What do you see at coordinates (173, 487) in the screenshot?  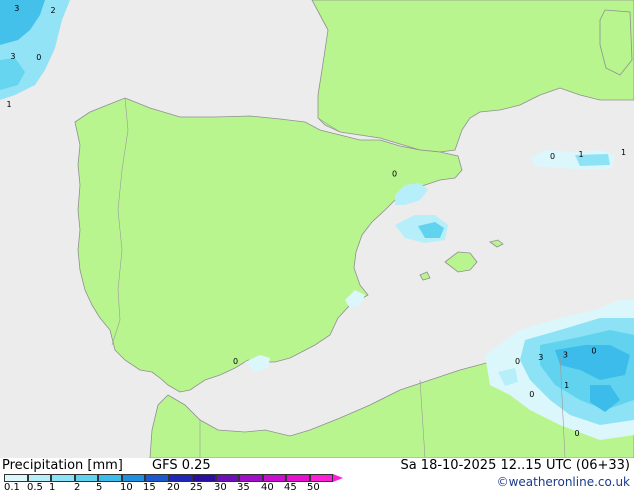 I see `scale-tick-label: 20` at bounding box center [173, 487].